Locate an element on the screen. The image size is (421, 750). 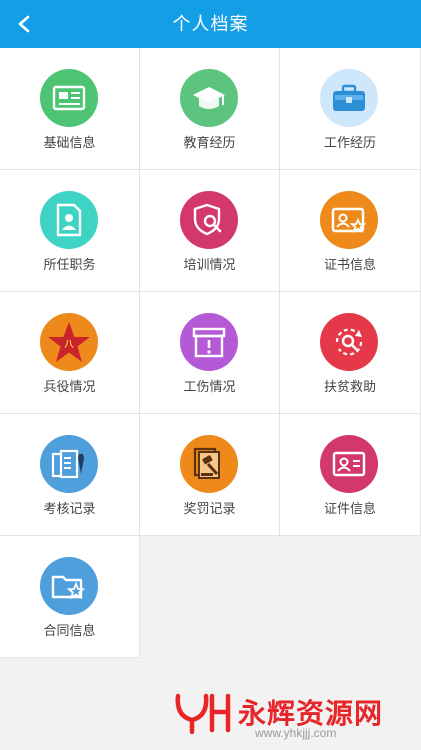
menu-item-label: 基础信息 is located at coordinates (69, 142).